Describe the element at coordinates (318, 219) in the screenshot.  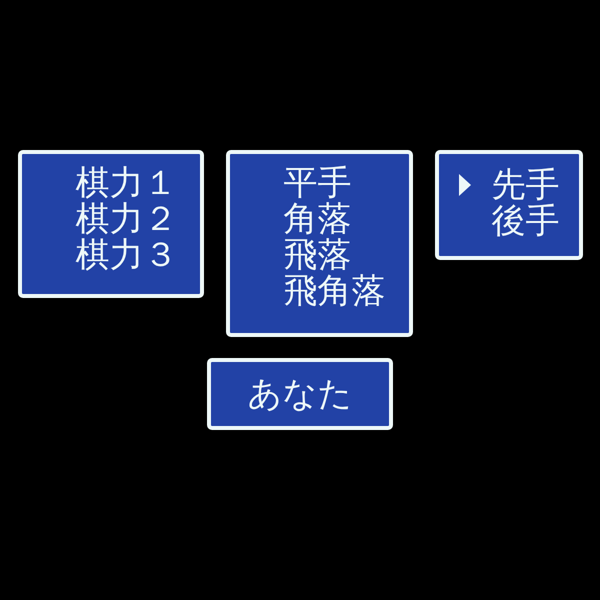
I see `menu-option: 角落` at that location.